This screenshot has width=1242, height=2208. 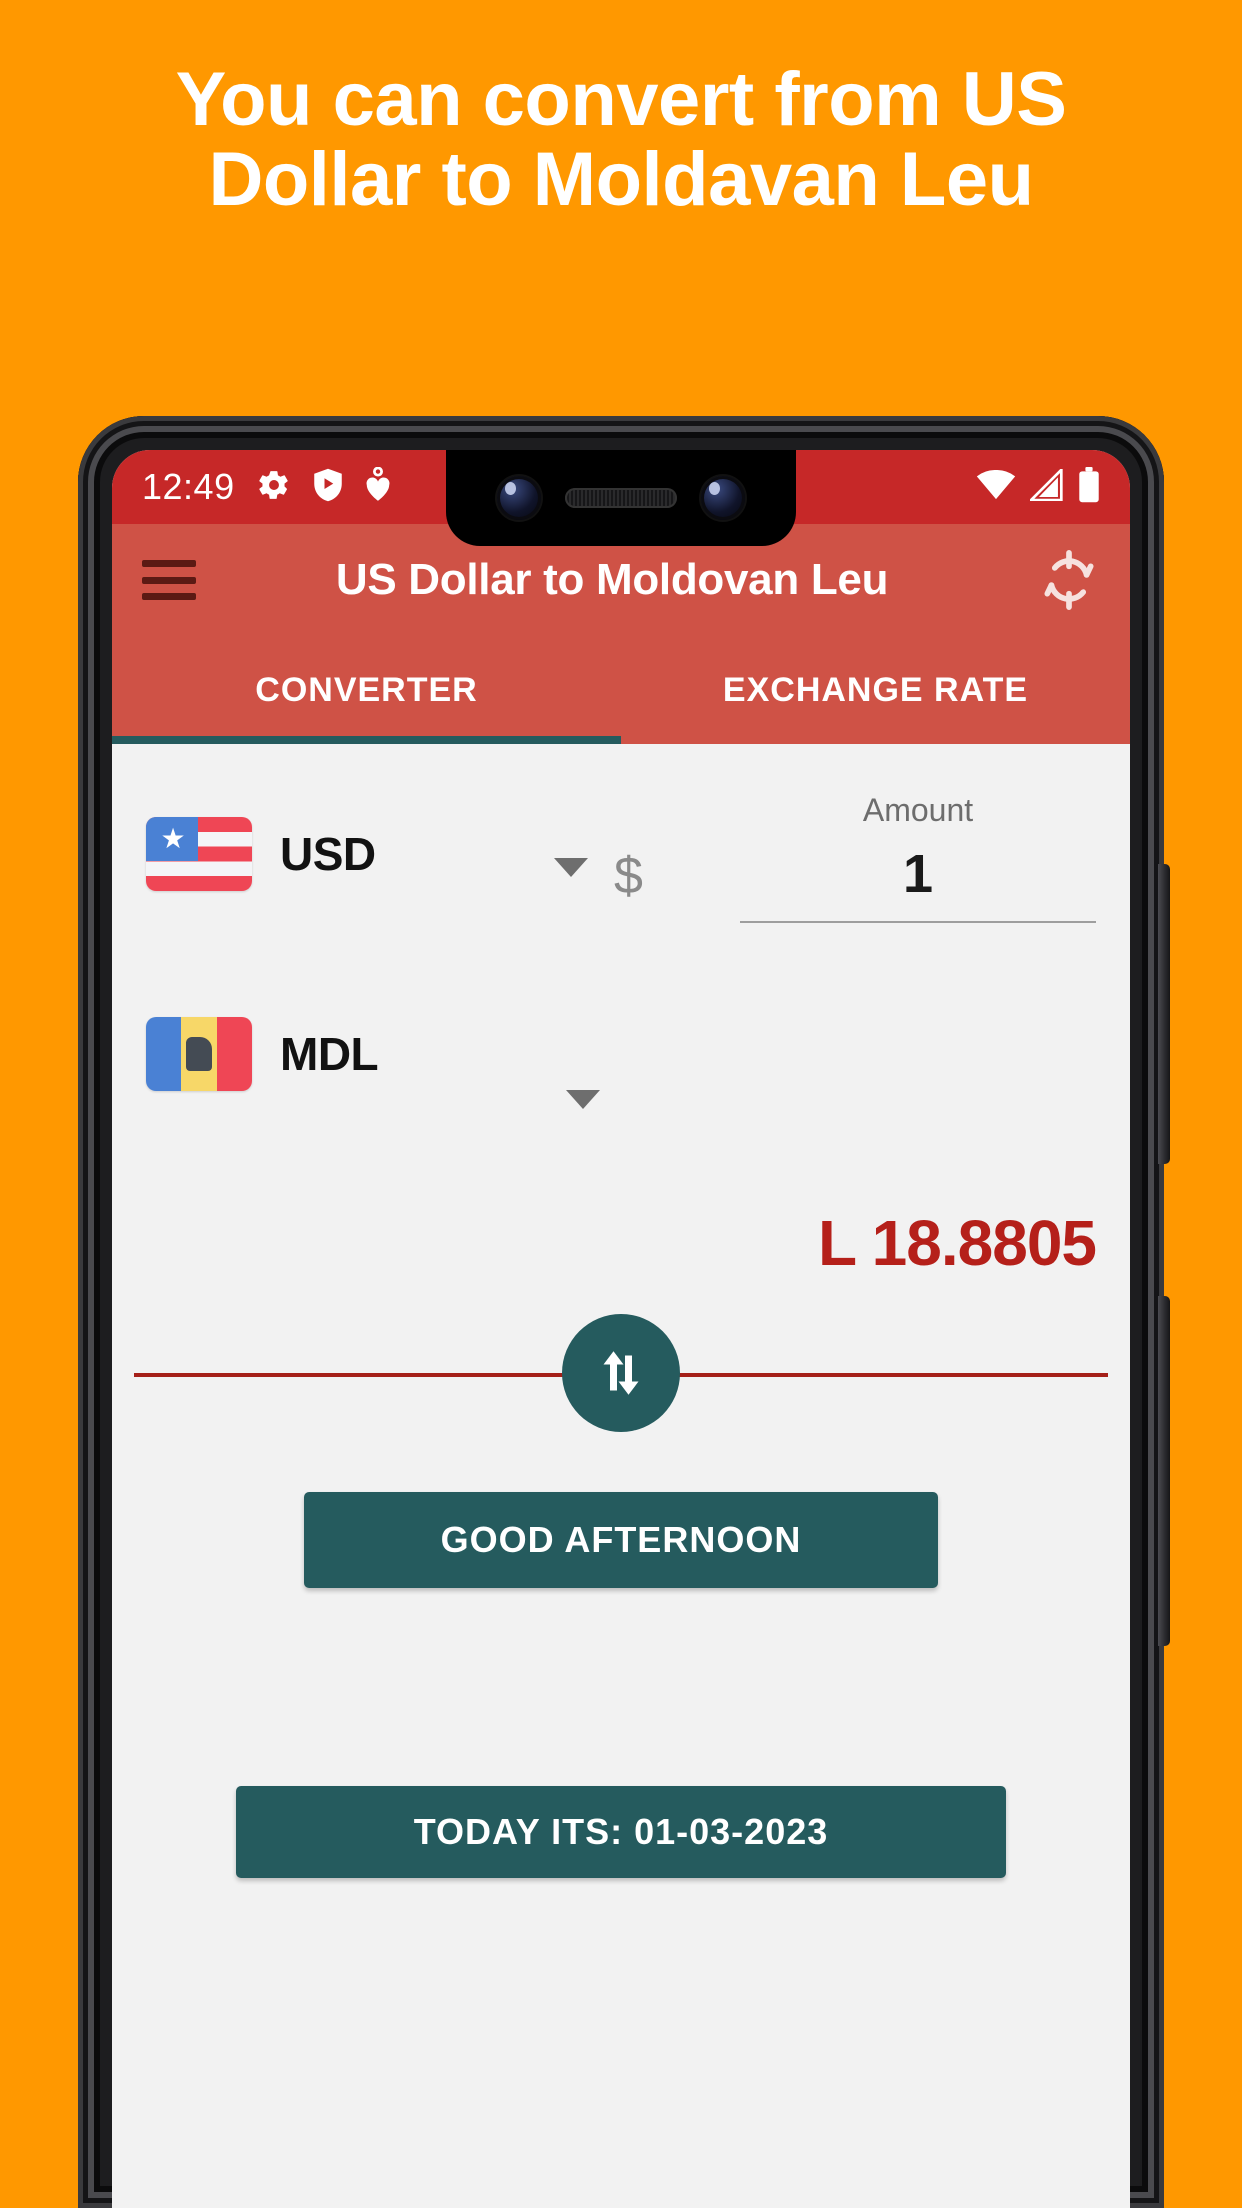 I want to click on status-bar: 12:49, so click(x=621, y=498).